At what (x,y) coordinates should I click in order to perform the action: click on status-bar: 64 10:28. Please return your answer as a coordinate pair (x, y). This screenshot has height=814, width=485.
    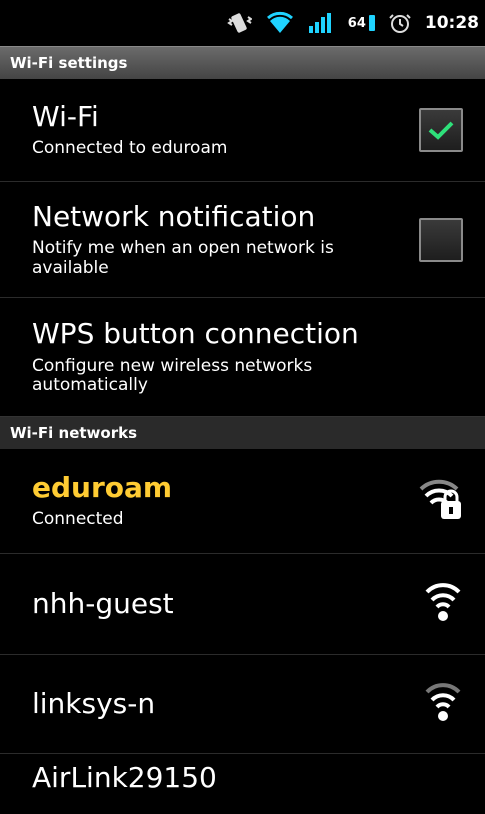
    Looking at the image, I should click on (242, 23).